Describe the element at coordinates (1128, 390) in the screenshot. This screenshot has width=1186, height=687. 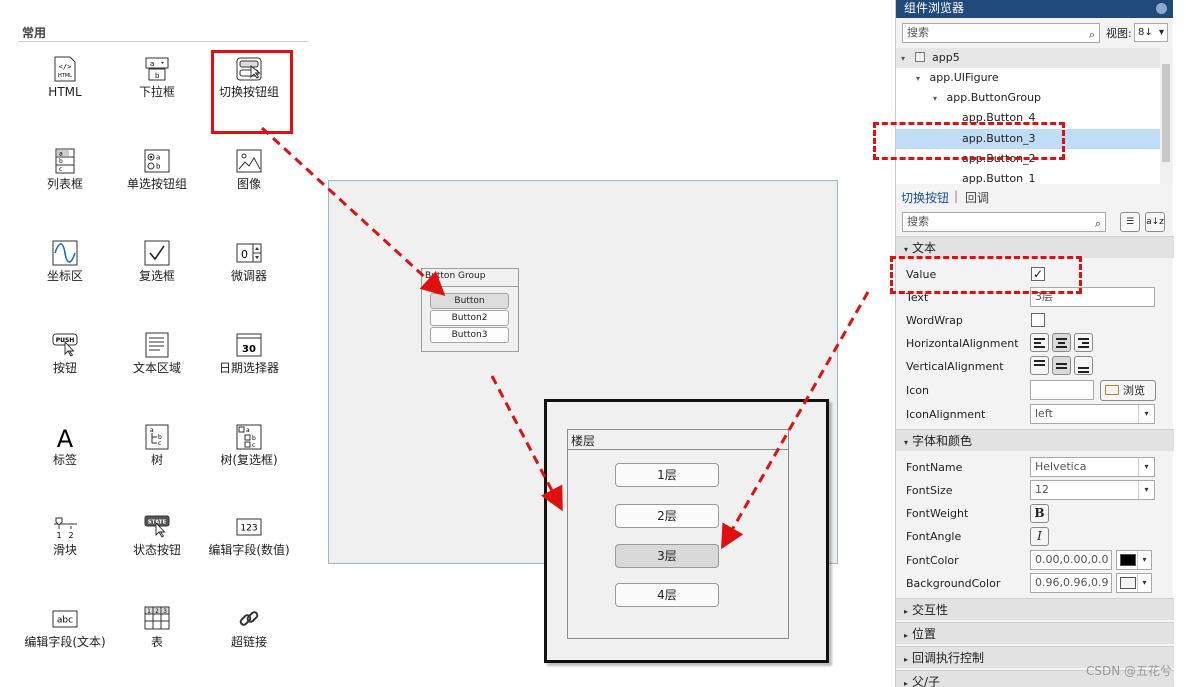
I see `browse-button: 浏览` at that location.